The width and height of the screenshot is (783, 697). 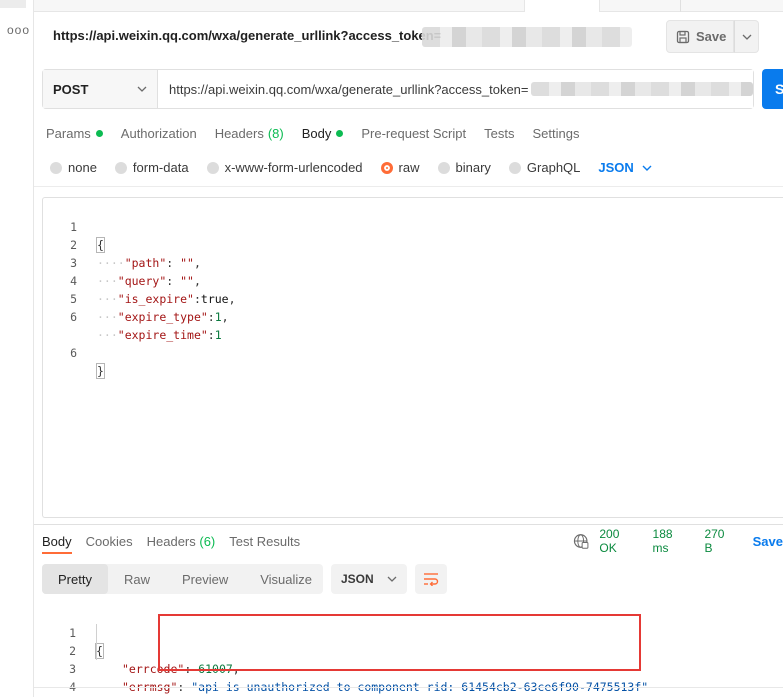 I want to click on tab-headers-label: Headers, so click(x=239, y=133).